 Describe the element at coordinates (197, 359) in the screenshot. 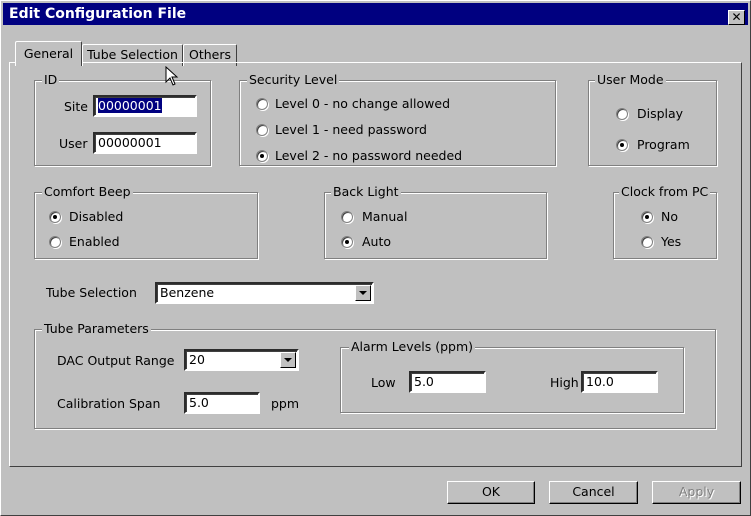

I see `dac-output-range-value: 20` at that location.